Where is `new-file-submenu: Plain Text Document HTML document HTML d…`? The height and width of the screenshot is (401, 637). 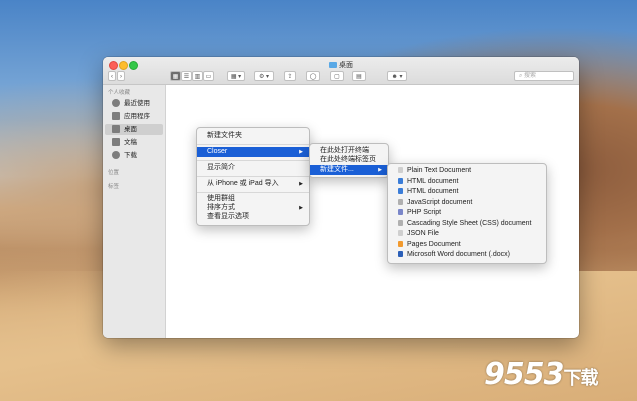
new-file-submenu: Plain Text Document HTML document HTML d… is located at coordinates (467, 213).